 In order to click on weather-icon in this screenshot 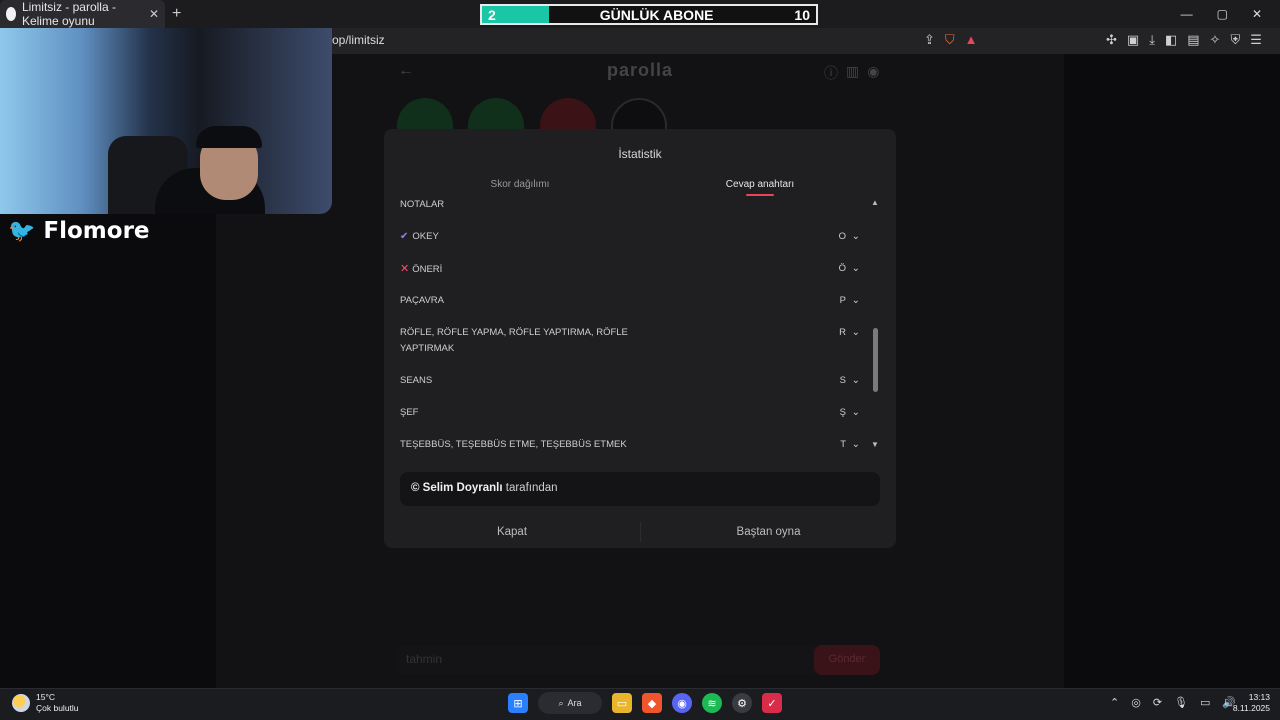, I will do `click(21, 703)`.